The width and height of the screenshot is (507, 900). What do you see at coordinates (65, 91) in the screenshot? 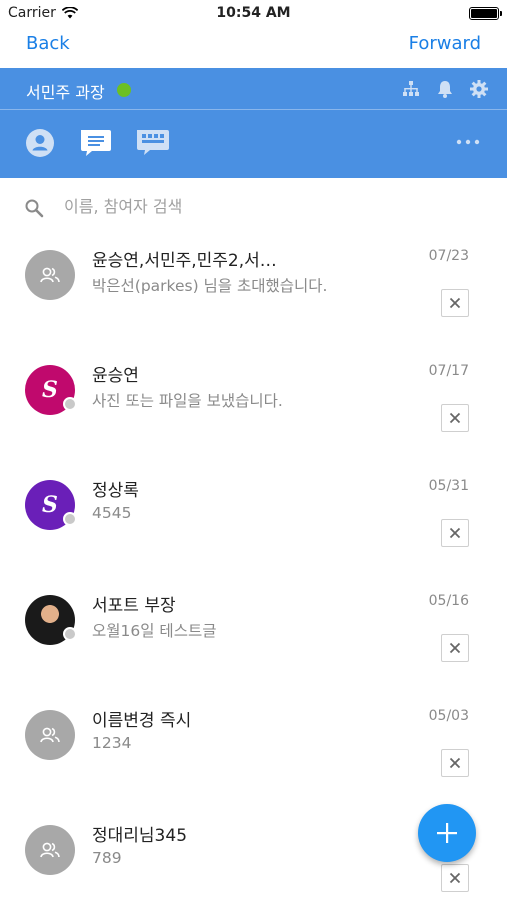
I see `current-user-name: 서민주 과장` at bounding box center [65, 91].